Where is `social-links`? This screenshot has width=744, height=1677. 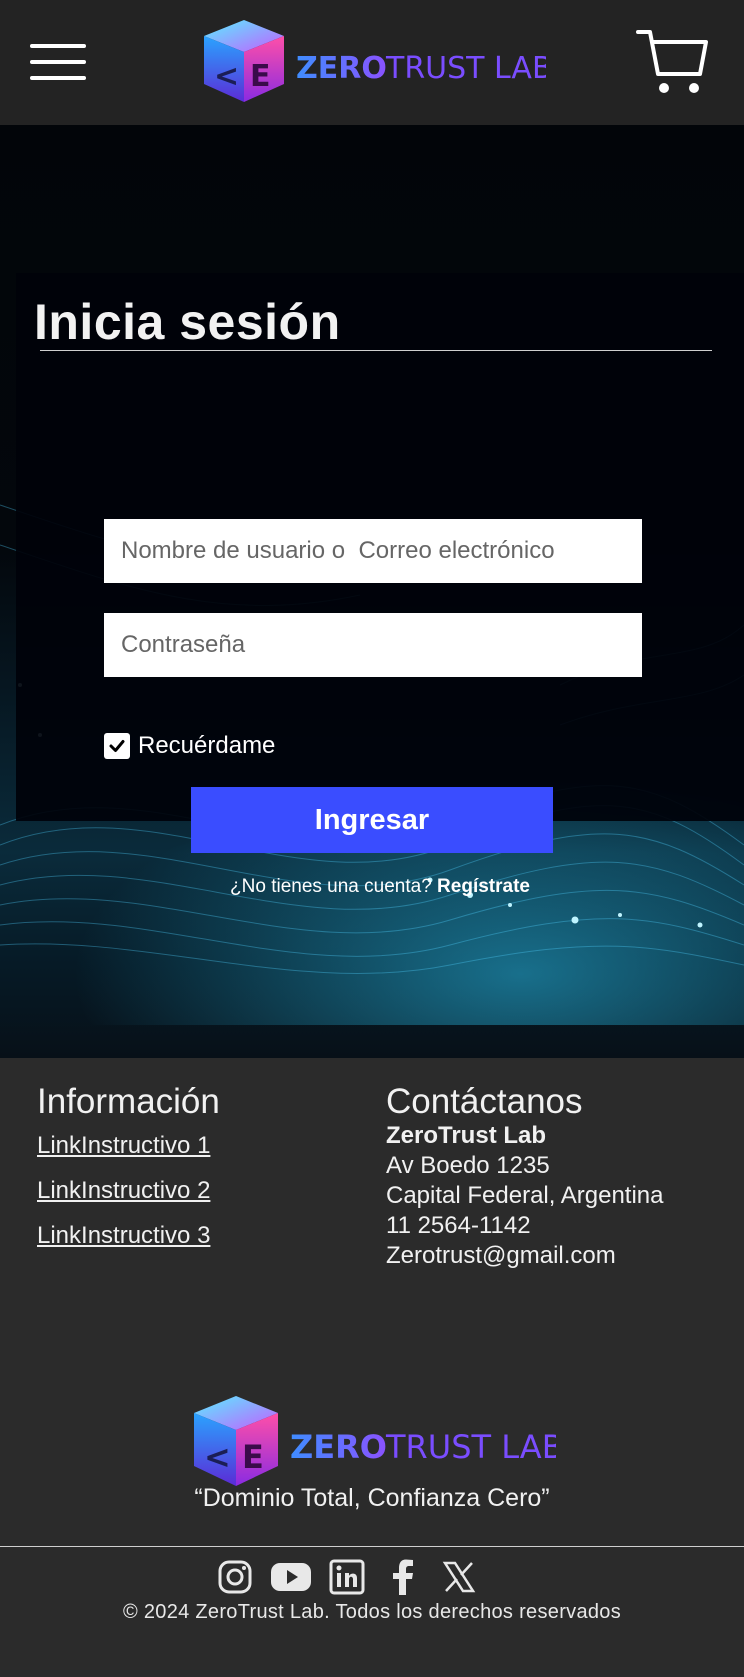
social-links is located at coordinates (354, 1577).